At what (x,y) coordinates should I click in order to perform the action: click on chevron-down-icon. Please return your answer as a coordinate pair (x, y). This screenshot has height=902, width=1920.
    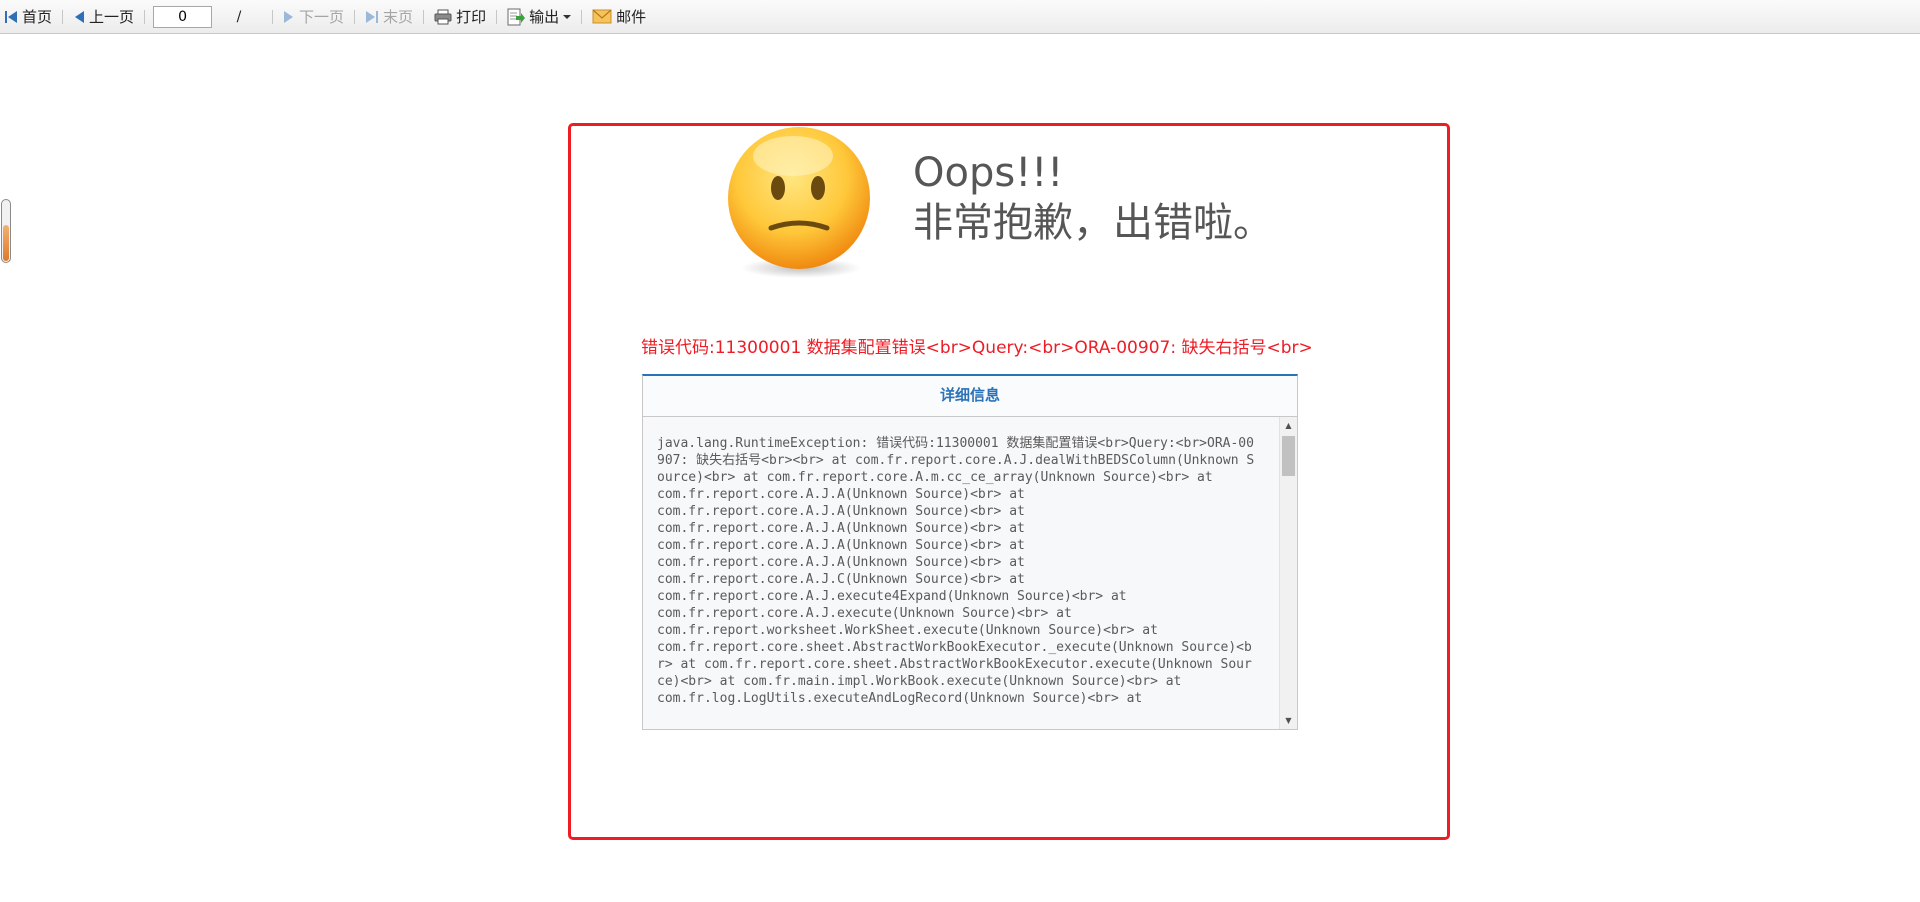
    Looking at the image, I should click on (567, 16).